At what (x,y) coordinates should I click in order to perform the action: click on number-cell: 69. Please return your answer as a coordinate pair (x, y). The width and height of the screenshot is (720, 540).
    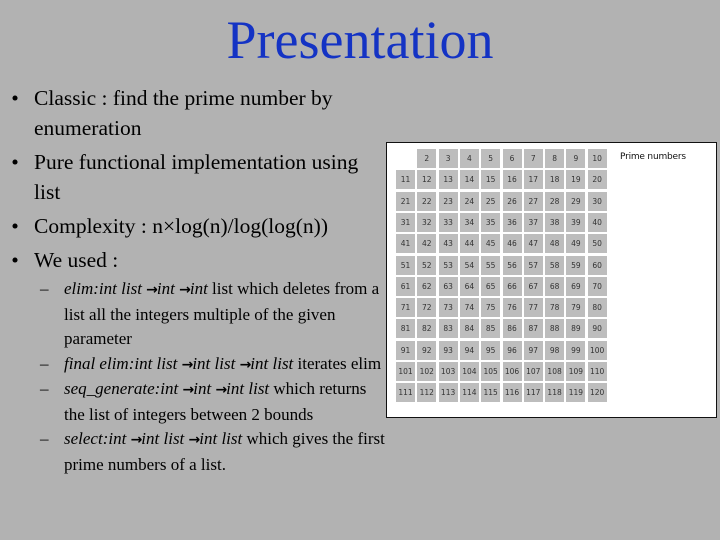
    Looking at the image, I should click on (576, 286).